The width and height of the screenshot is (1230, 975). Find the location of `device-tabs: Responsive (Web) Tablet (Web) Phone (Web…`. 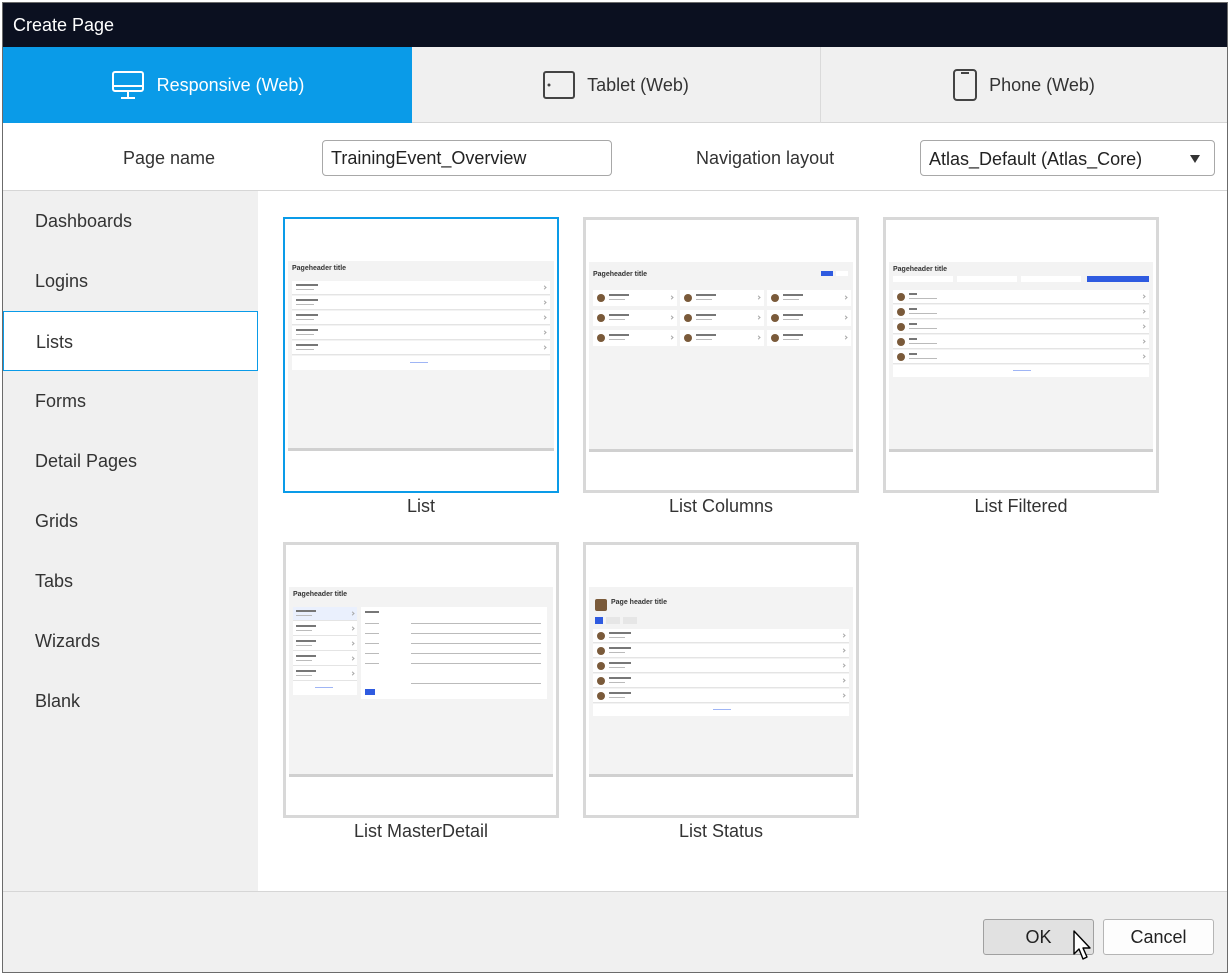

device-tabs: Responsive (Web) Tablet (Web) Phone (Web… is located at coordinates (615, 85).